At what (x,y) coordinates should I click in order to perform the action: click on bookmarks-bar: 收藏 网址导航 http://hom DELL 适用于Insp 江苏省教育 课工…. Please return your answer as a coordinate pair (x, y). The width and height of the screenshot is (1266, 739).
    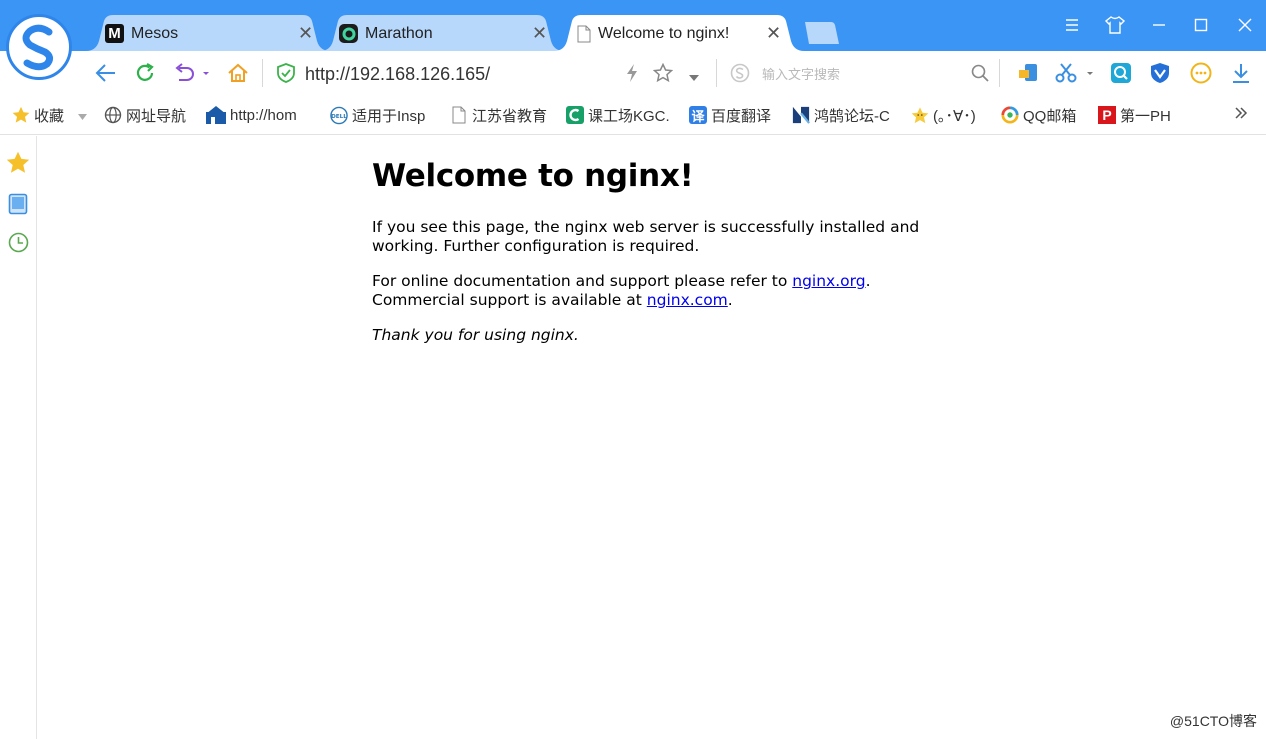
    Looking at the image, I should click on (633, 115).